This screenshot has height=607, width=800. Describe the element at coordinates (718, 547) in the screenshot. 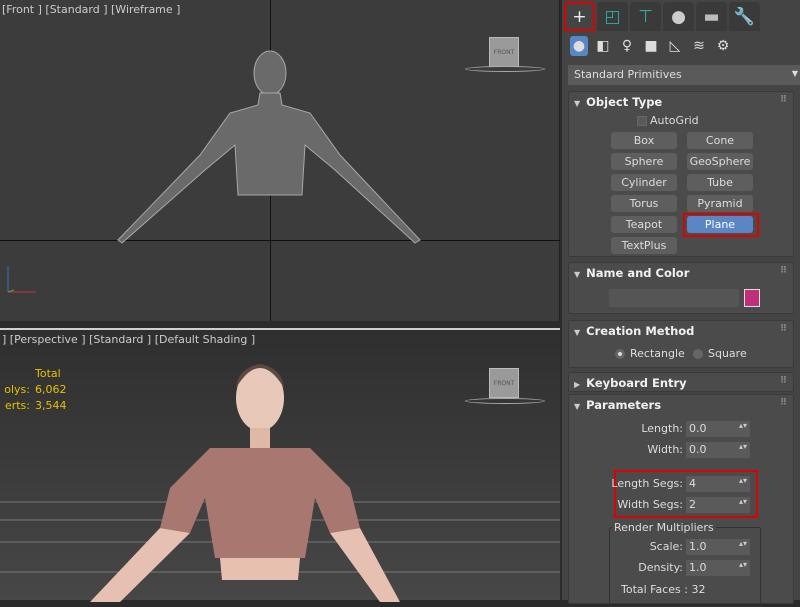

I see `scale-spinner: 1.0 ▴▾` at that location.